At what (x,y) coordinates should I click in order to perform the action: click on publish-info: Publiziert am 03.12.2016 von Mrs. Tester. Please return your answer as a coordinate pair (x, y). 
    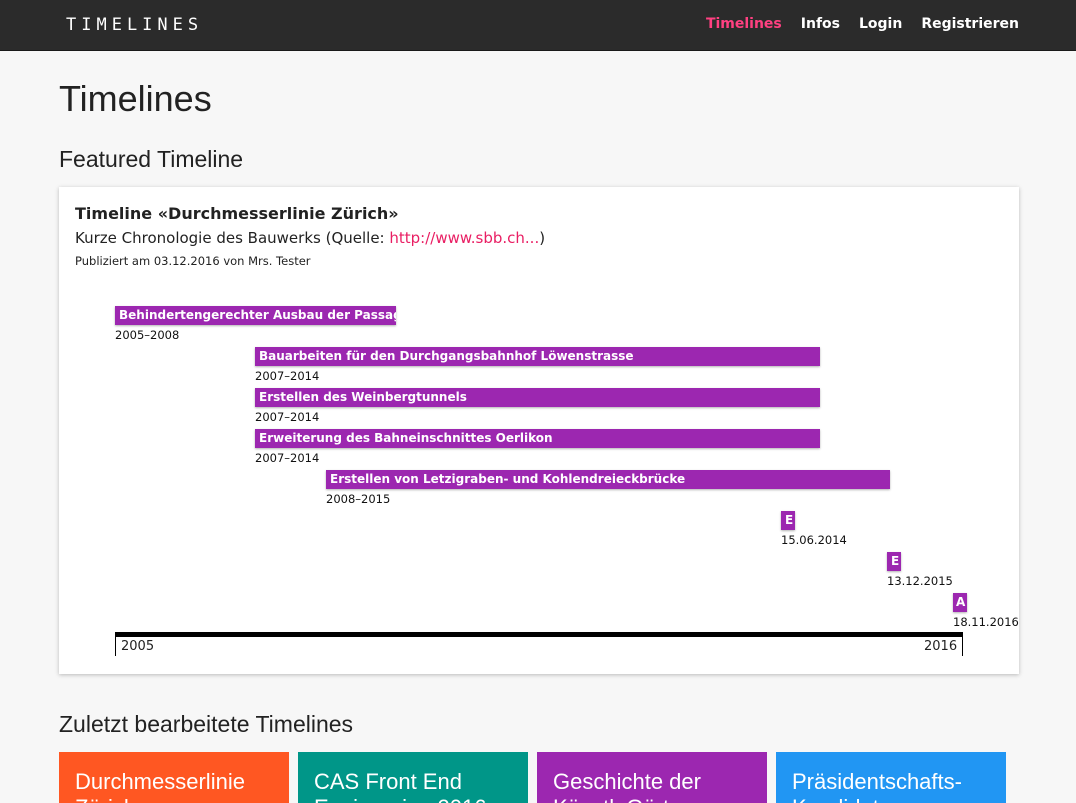
    Looking at the image, I should click on (193, 261).